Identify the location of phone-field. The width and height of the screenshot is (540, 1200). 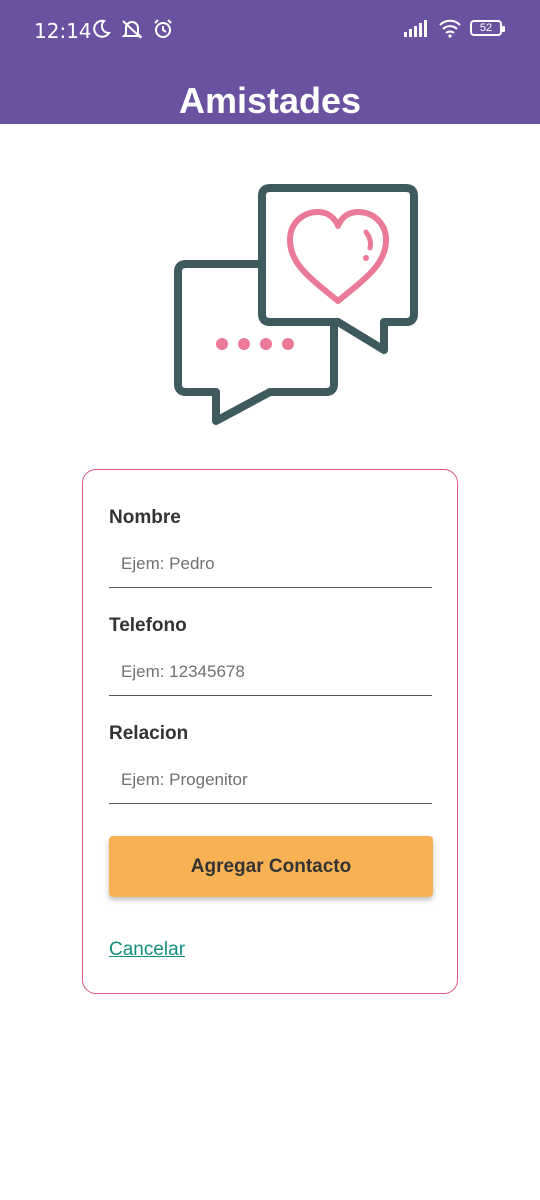
(270, 672).